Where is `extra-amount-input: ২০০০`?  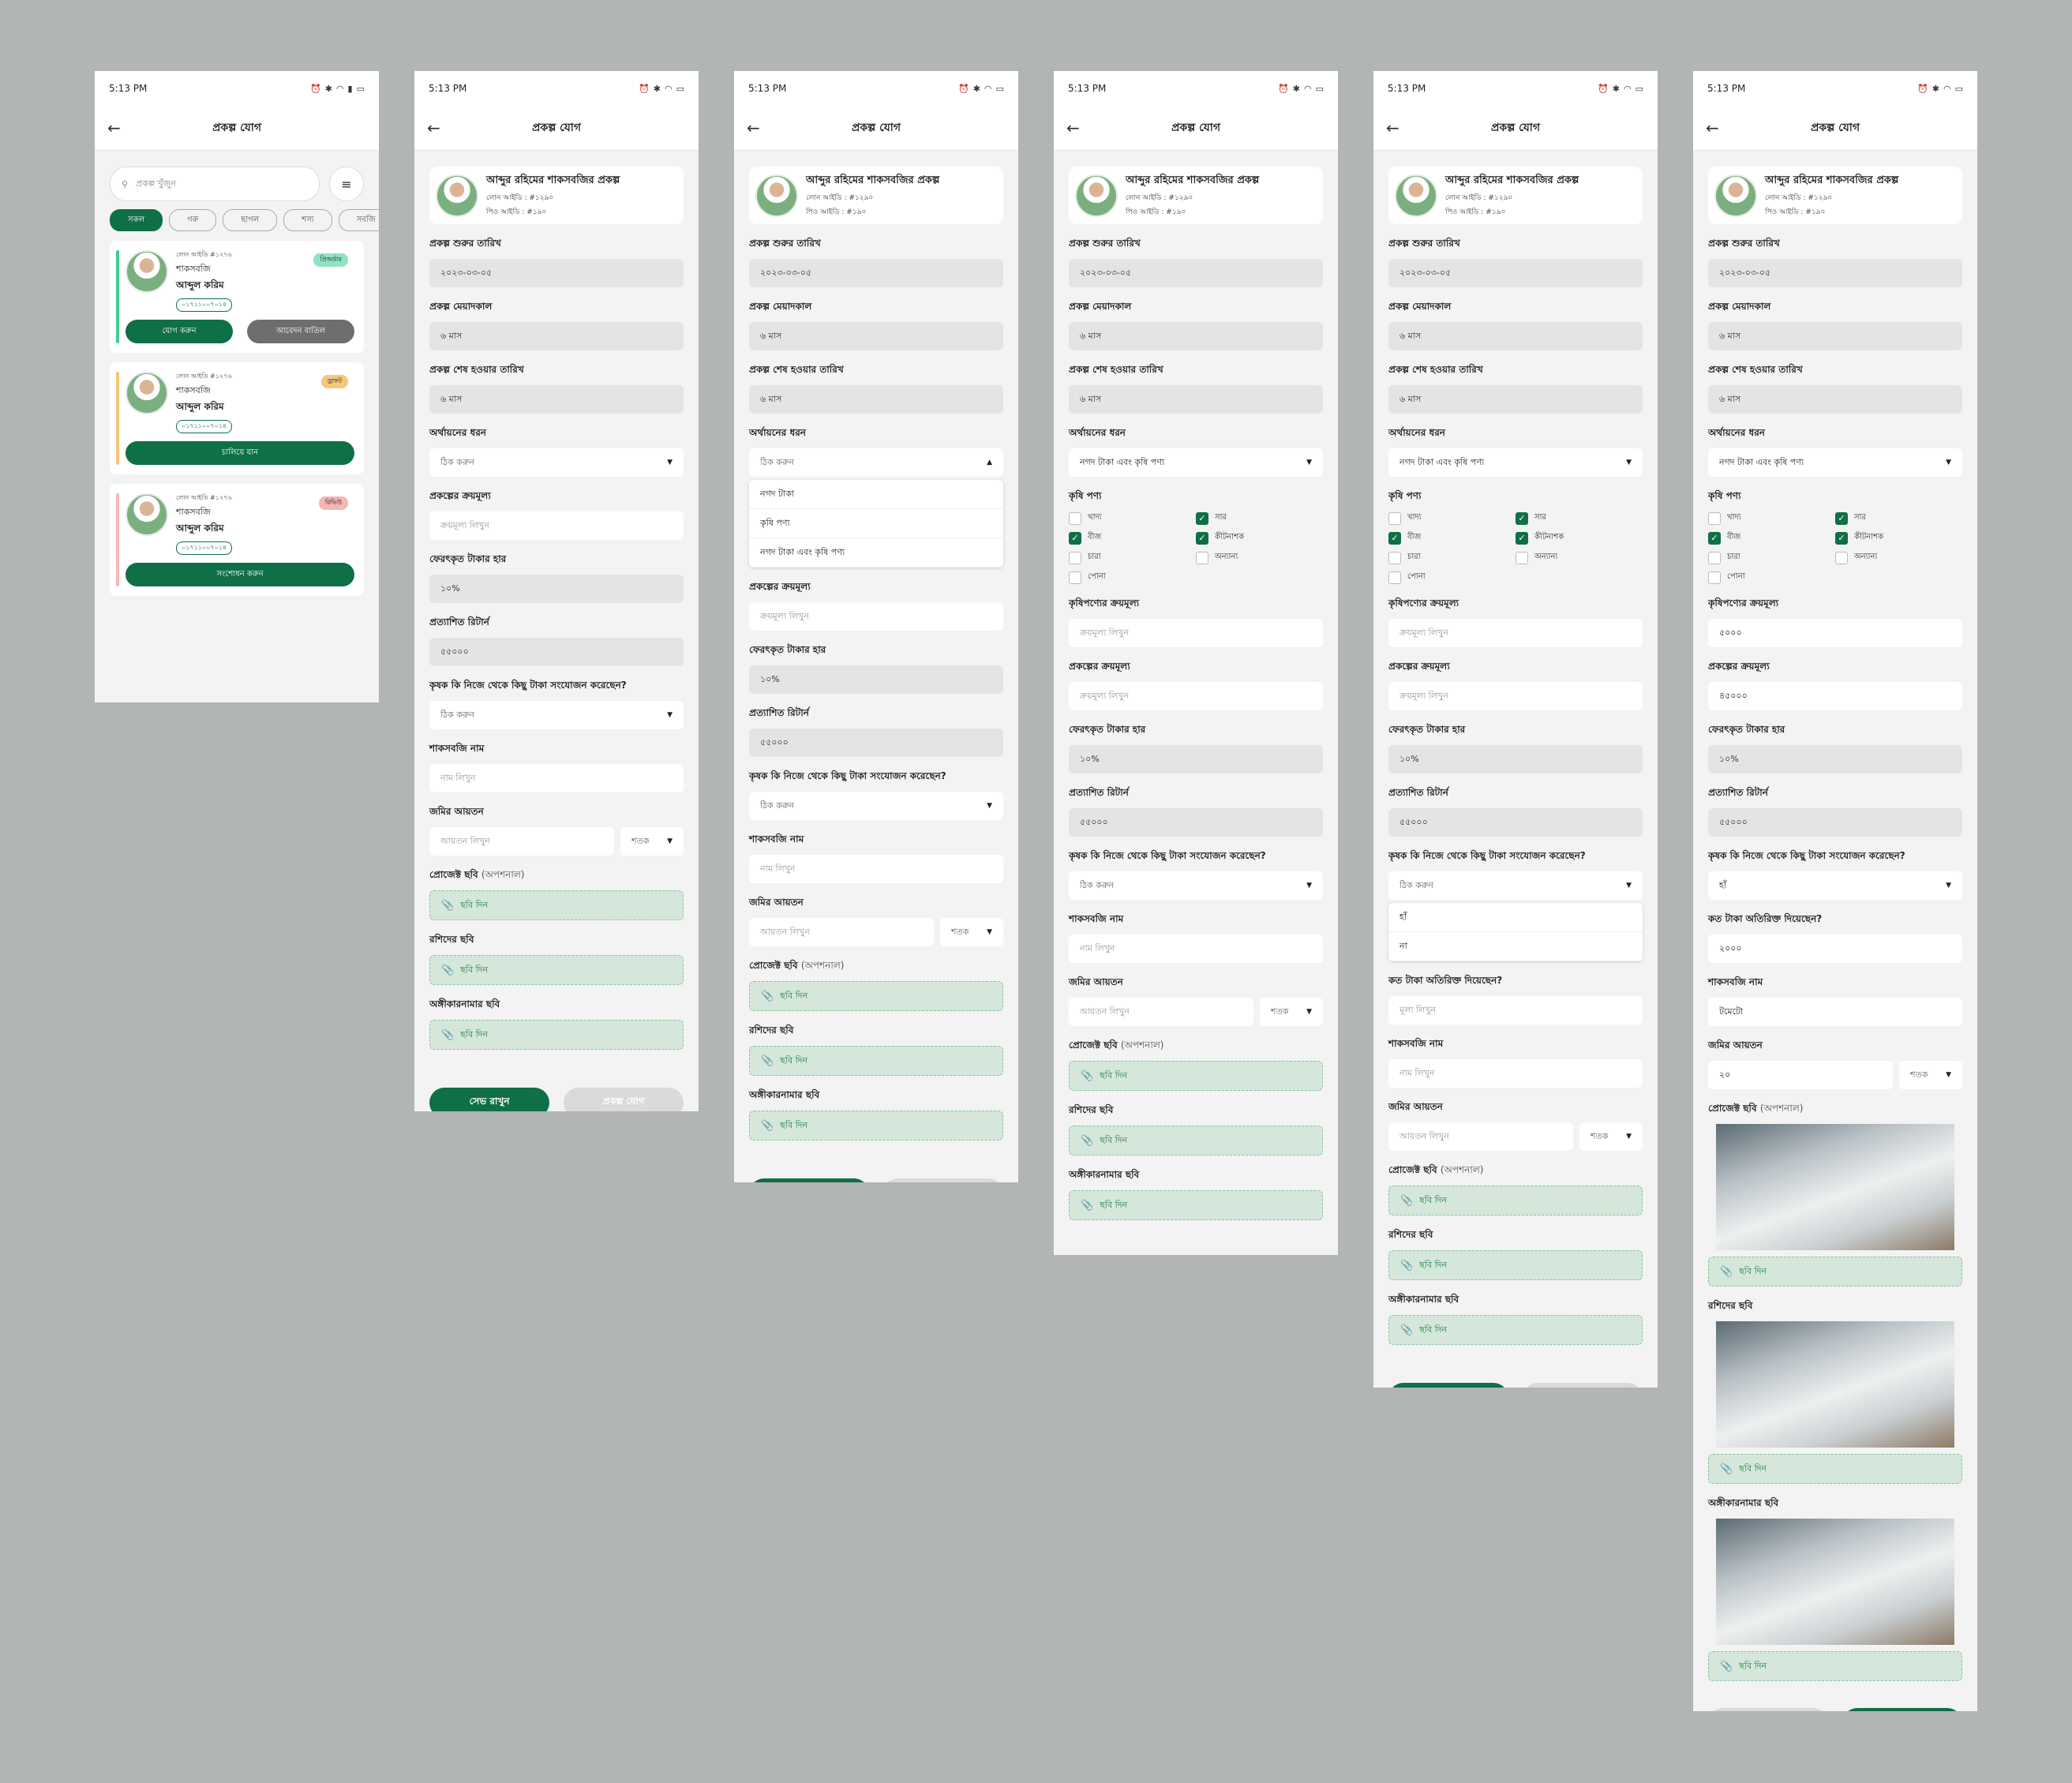 extra-amount-input: ২০০০ is located at coordinates (1835, 949).